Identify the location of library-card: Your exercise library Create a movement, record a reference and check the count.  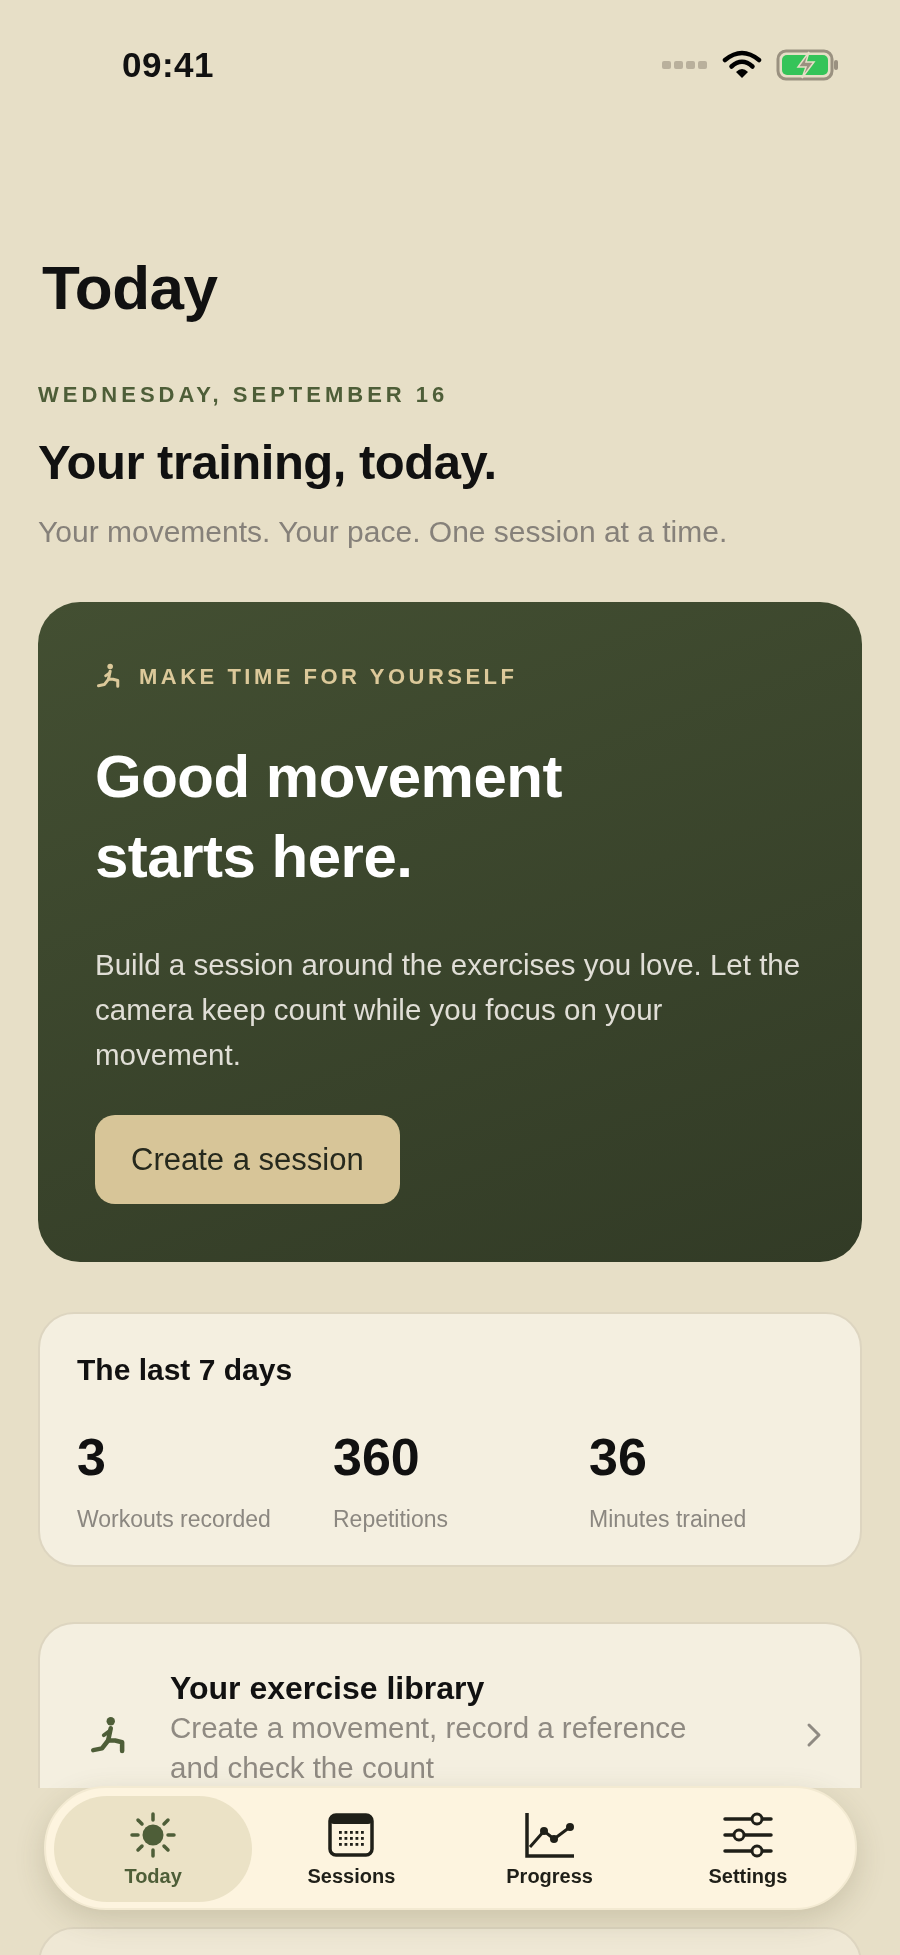
(450, 1705).